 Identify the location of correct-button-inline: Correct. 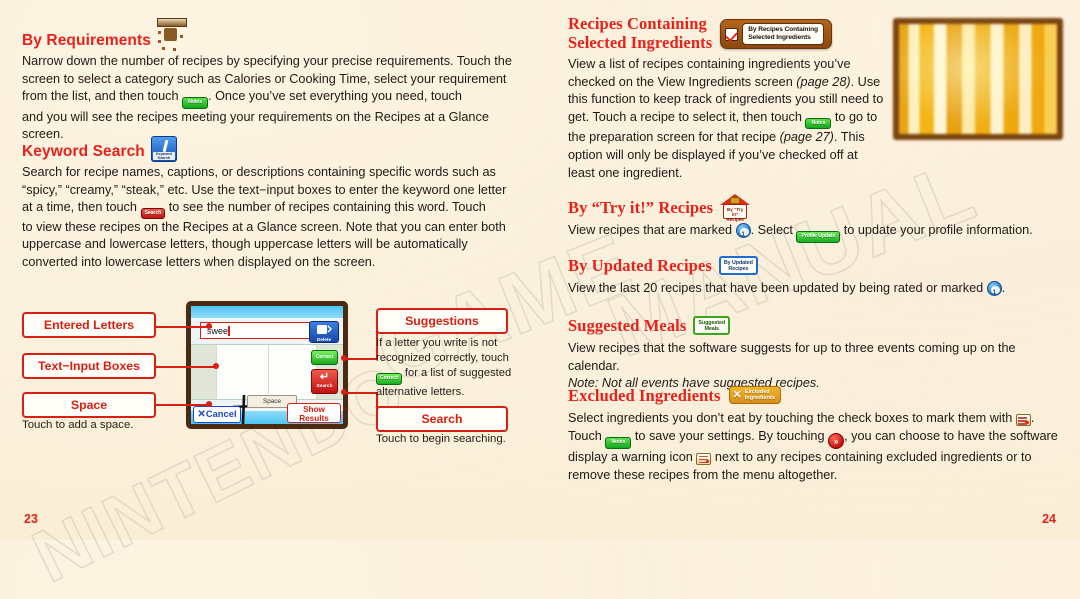
(389, 379).